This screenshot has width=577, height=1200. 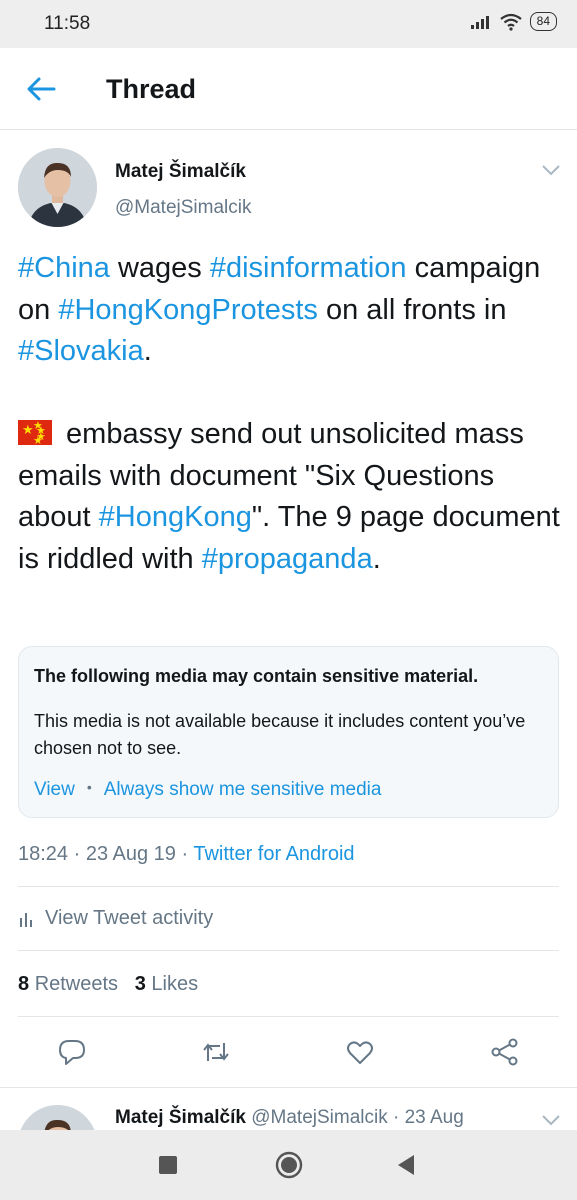 I want to click on author-name: Matej Šimalčík, so click(x=180, y=172).